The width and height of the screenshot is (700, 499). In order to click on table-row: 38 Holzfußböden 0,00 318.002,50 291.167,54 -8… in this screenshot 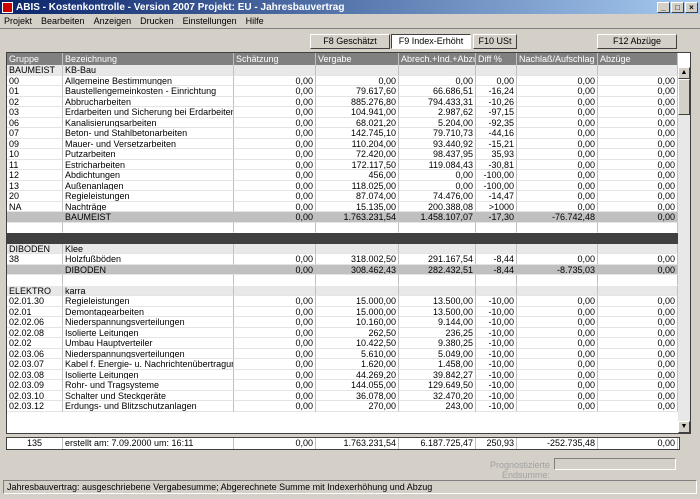, I will do `click(342, 259)`.